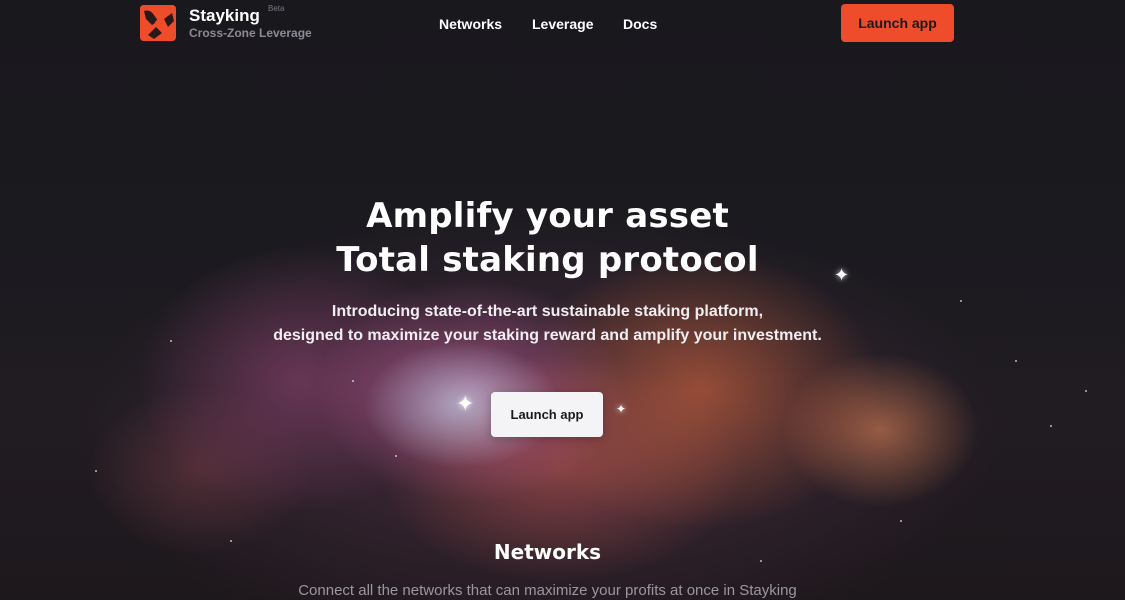 This screenshot has height=600, width=1125. What do you see at coordinates (897, 23) in the screenshot?
I see `nav-launch-app-button: Launch app` at bounding box center [897, 23].